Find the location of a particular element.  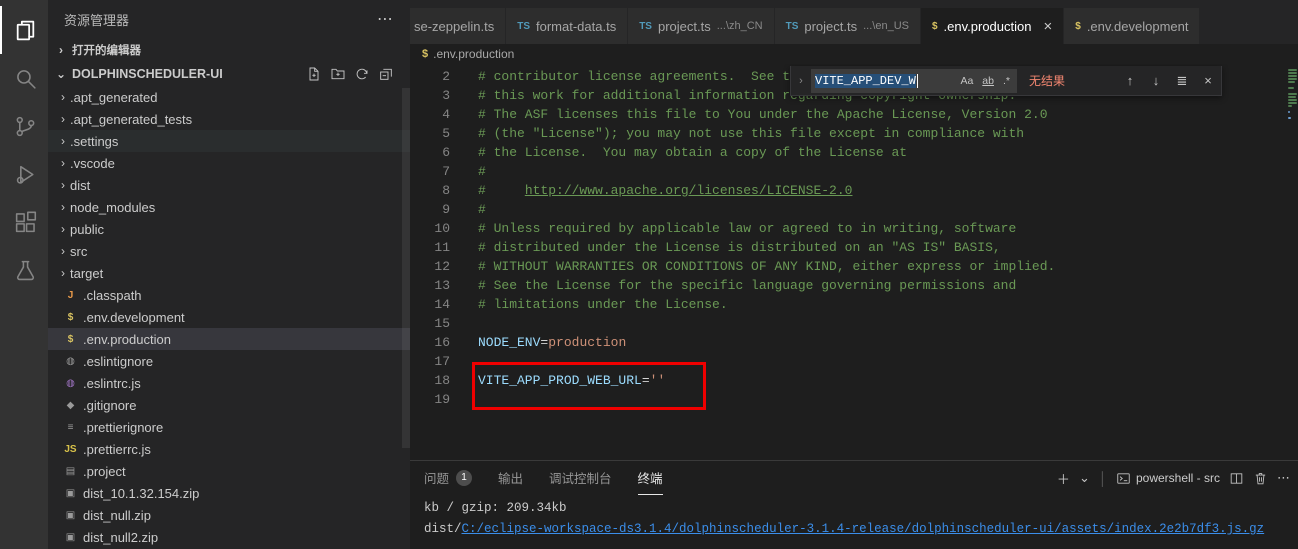

toggle-replace-icon: › is located at coordinates (801, 81).